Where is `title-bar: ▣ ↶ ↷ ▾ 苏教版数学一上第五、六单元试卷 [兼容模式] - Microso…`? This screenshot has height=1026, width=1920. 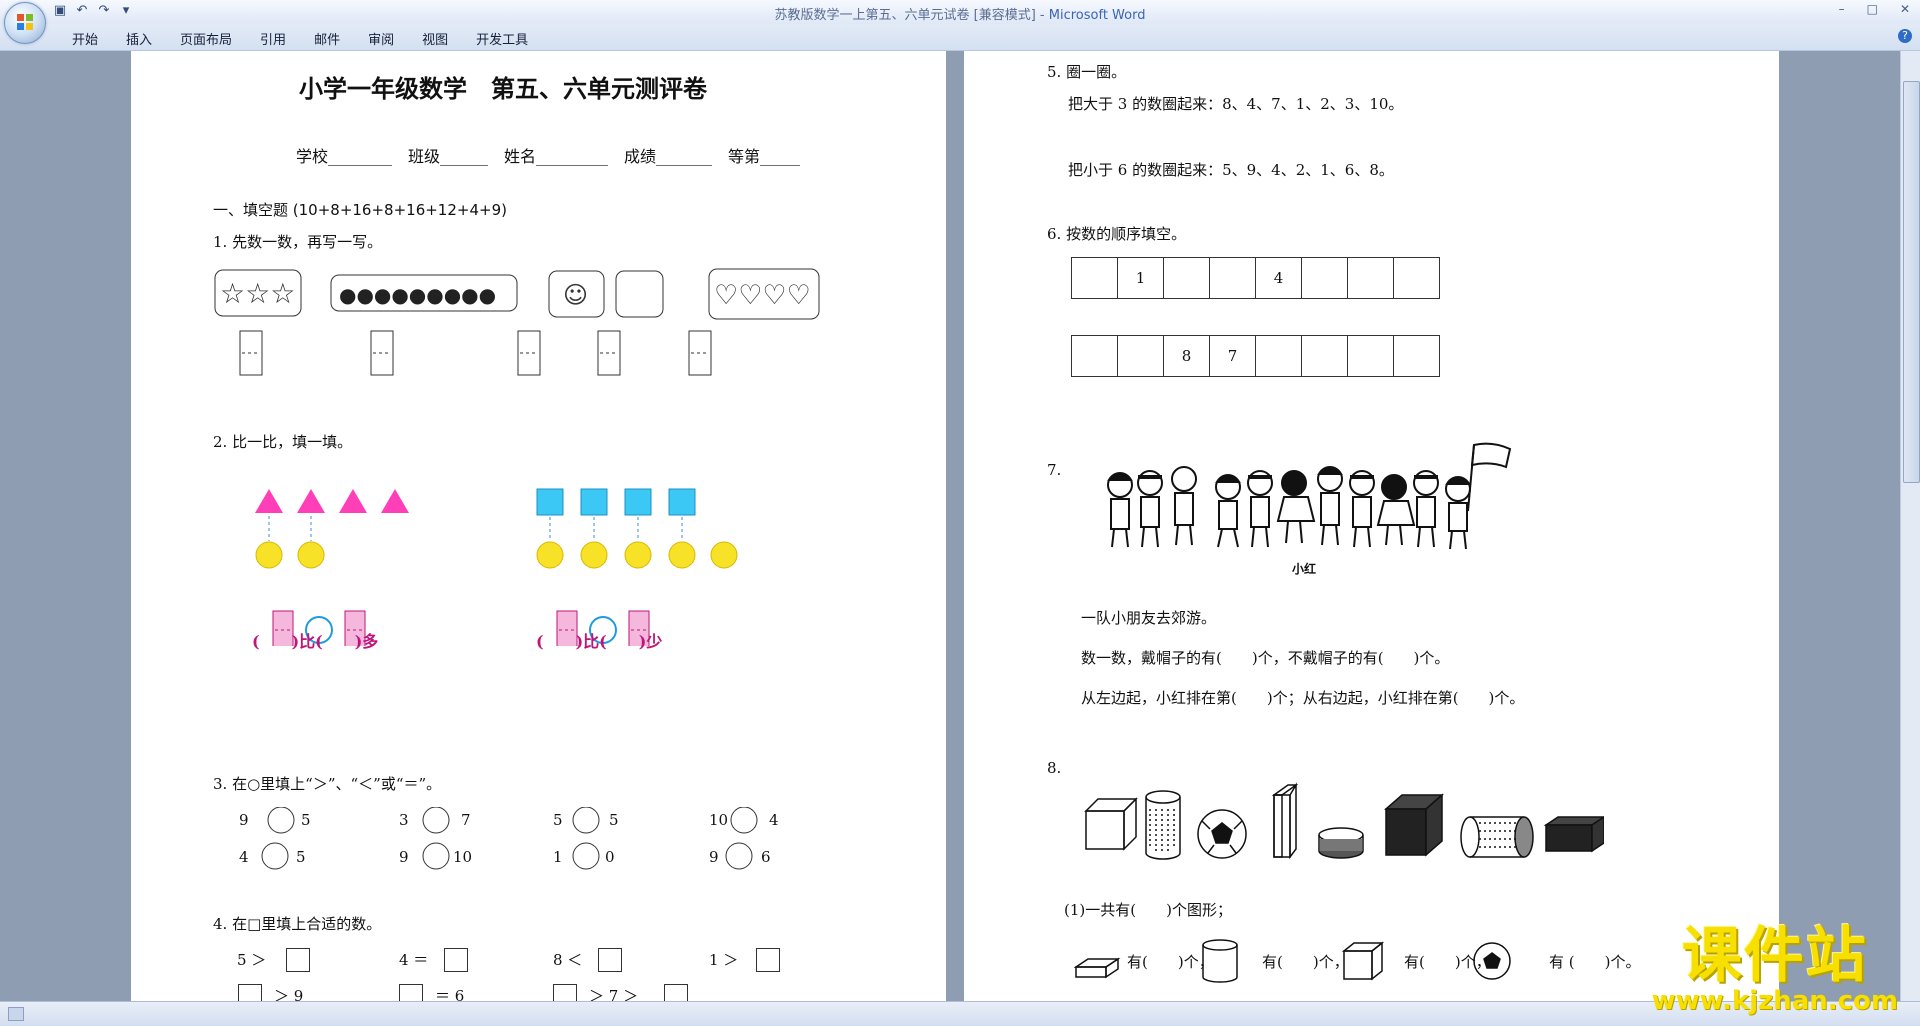
title-bar: ▣ ↶ ↷ ▾ 苏教版数学一上第五、六单元试卷 [兼容模式] - Microso… is located at coordinates (960, 12).